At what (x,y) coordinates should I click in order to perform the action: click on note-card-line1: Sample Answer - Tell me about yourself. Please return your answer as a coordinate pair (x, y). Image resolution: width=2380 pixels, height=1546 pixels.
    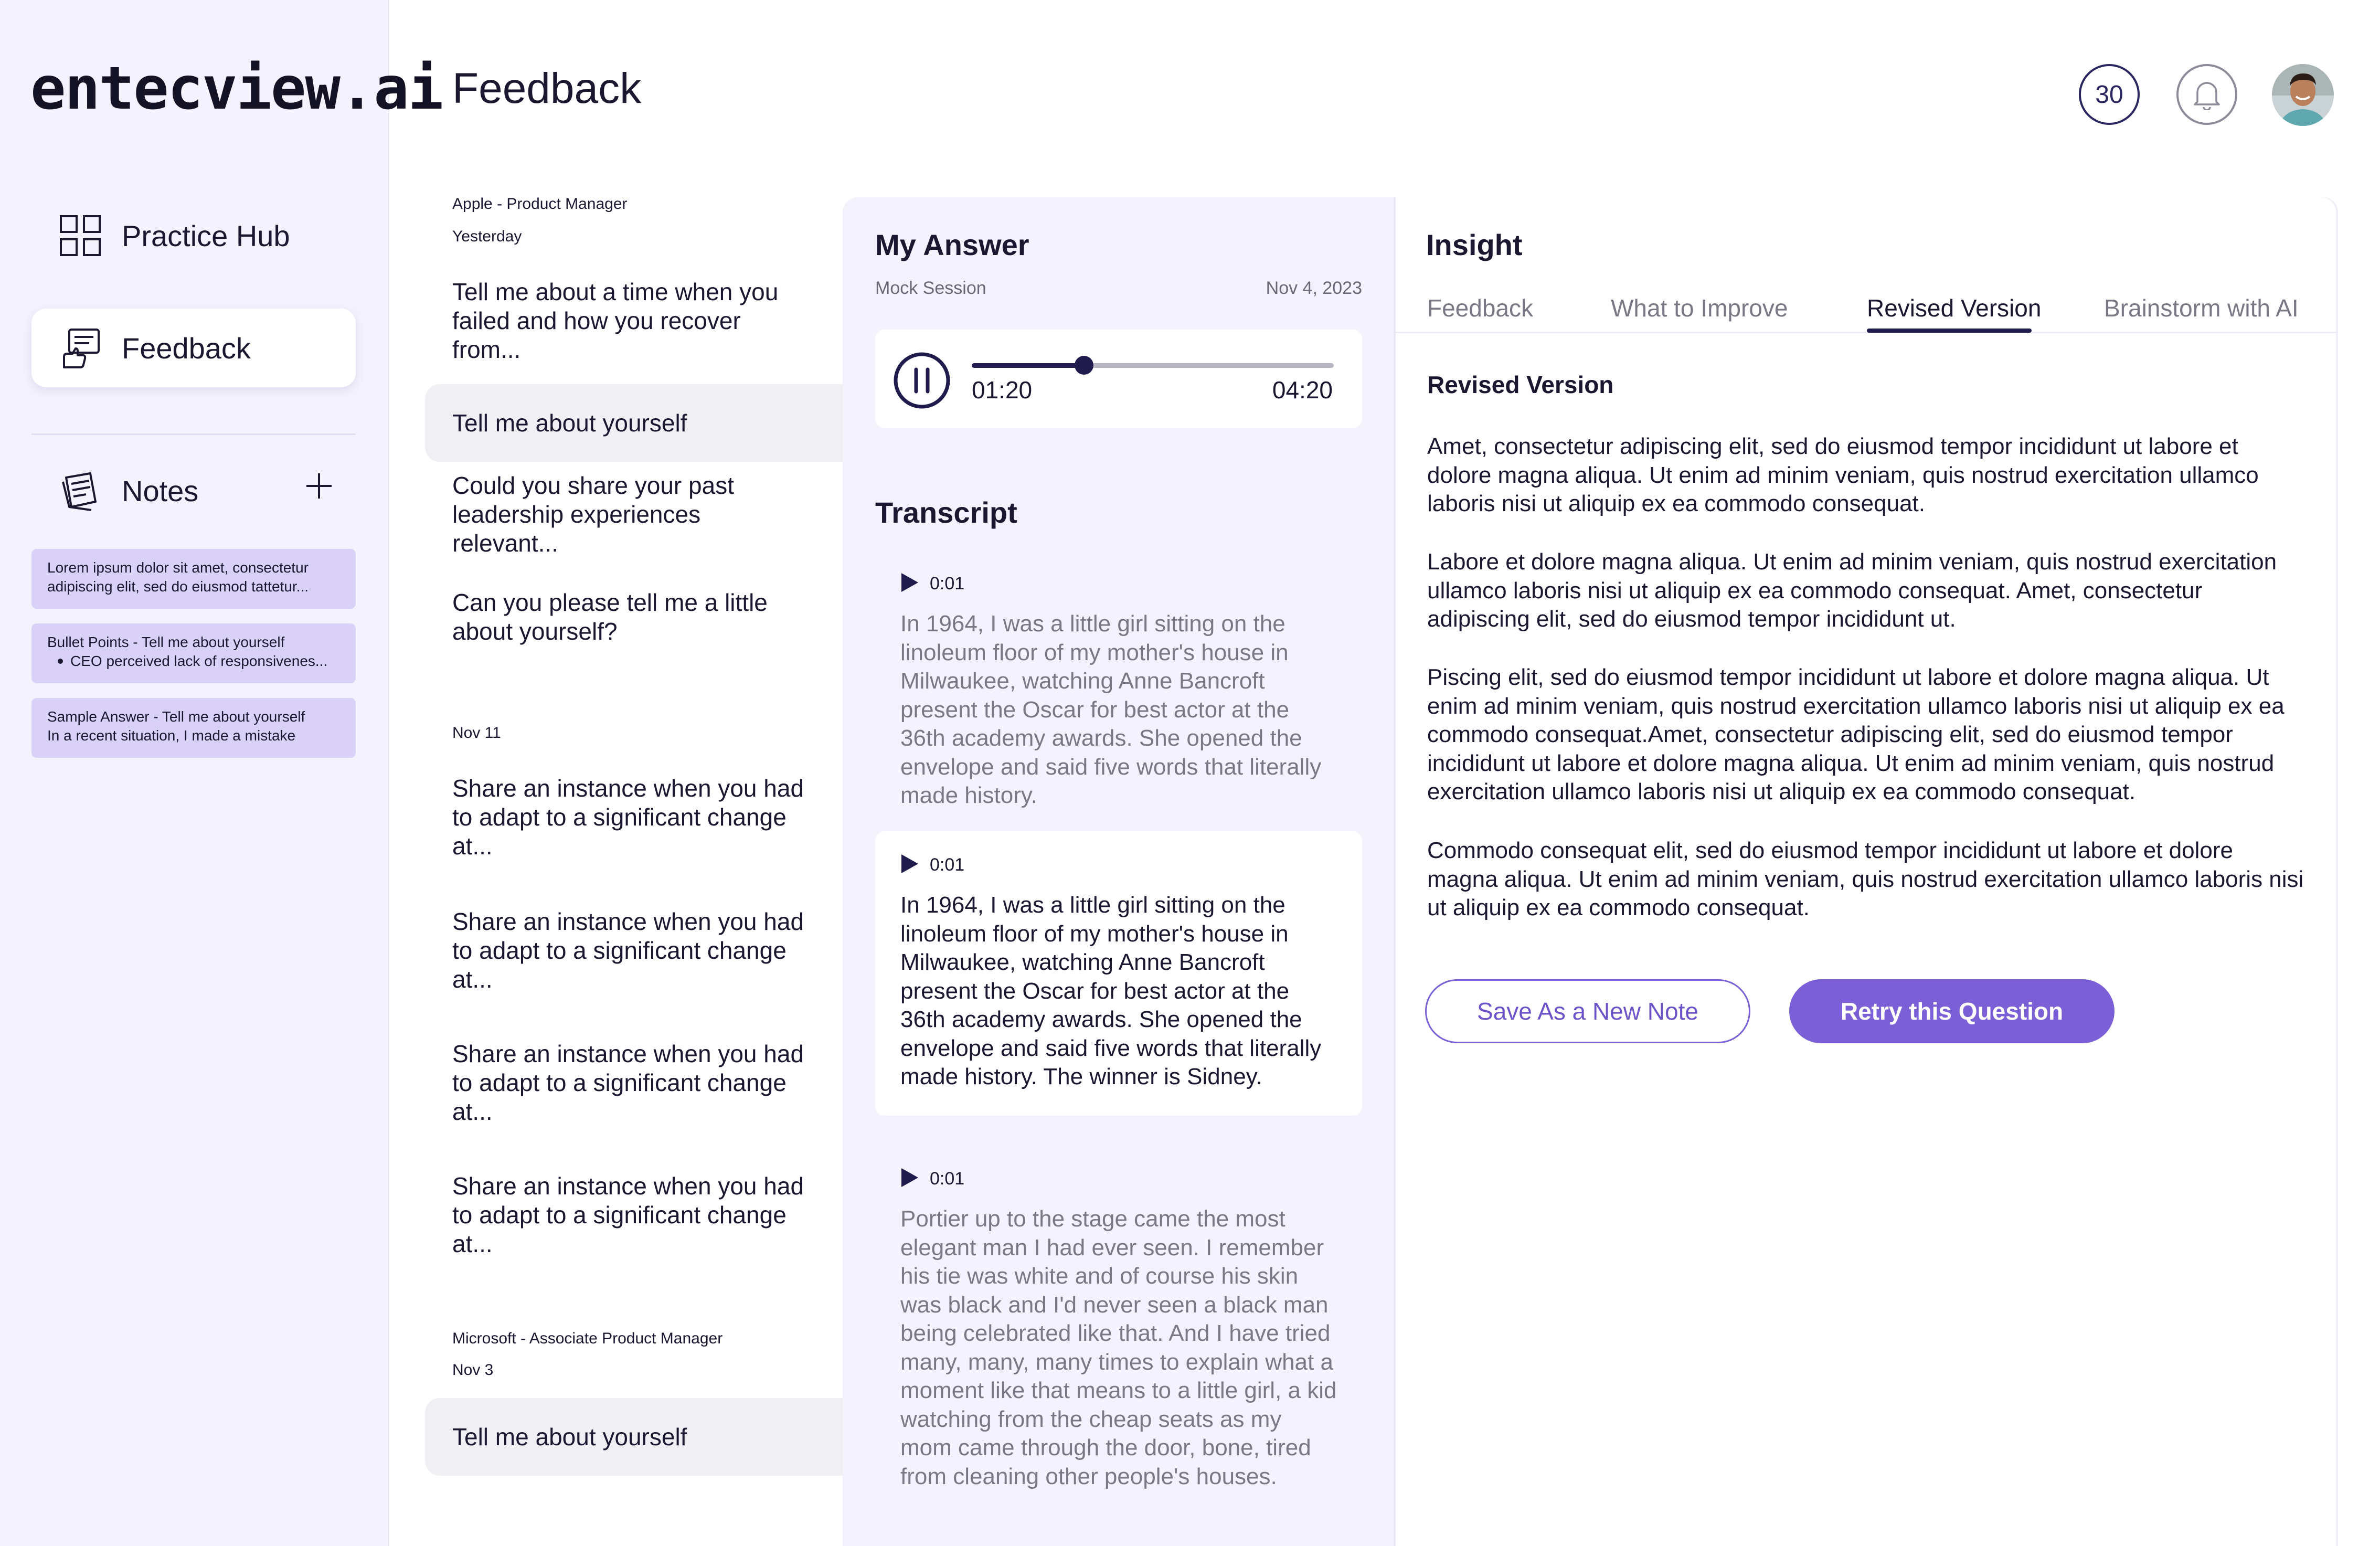
    Looking at the image, I should click on (176, 716).